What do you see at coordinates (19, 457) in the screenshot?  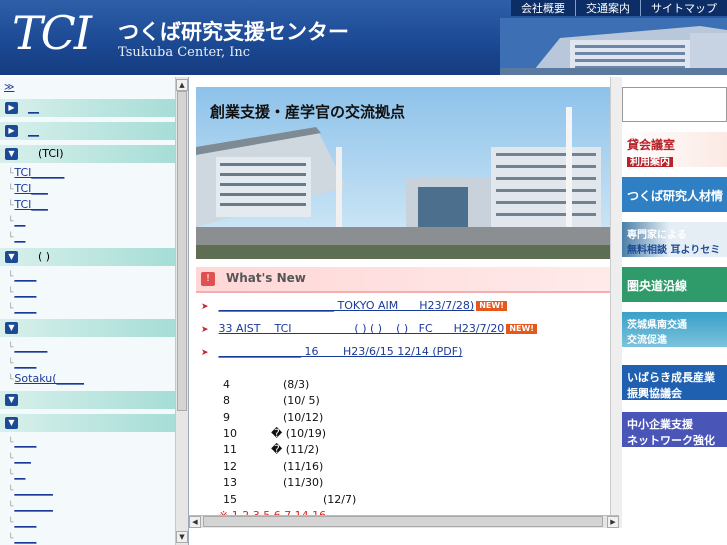 I see `nav-link: └___` at bounding box center [19, 457].